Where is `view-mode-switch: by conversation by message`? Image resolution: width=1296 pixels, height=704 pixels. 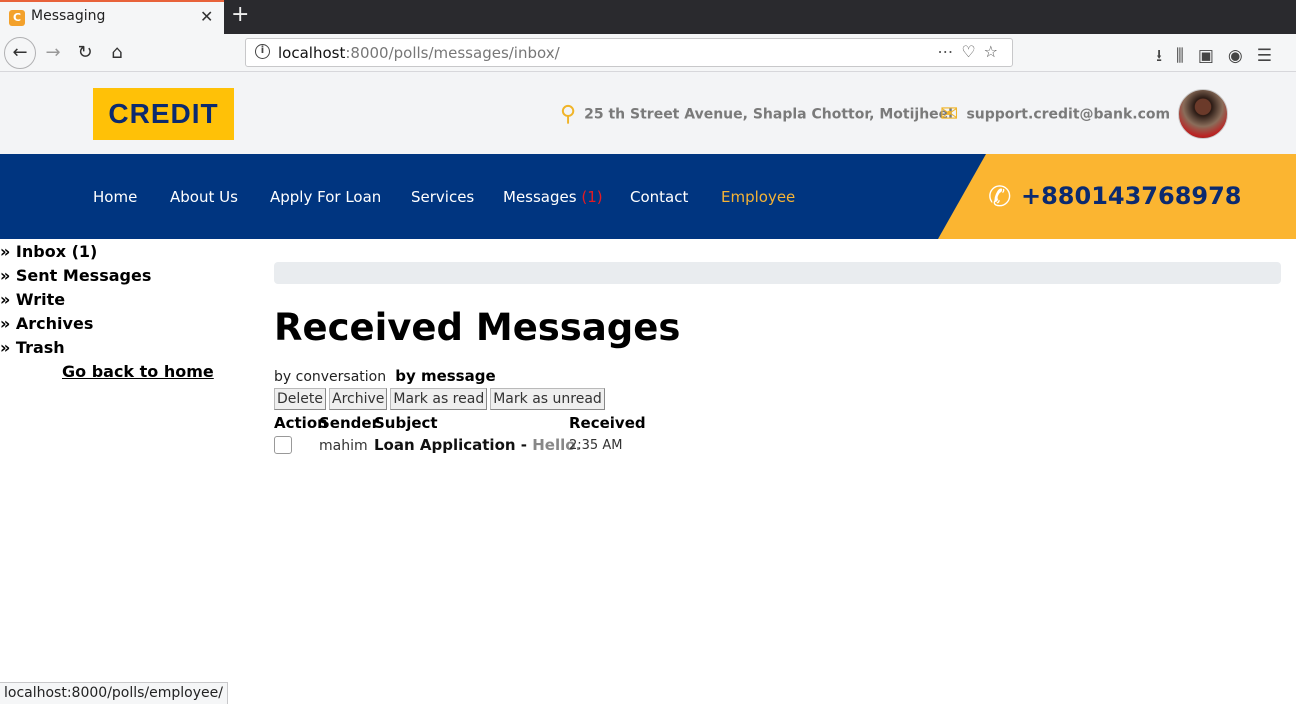
view-mode-switch: by conversation by message is located at coordinates (385, 375).